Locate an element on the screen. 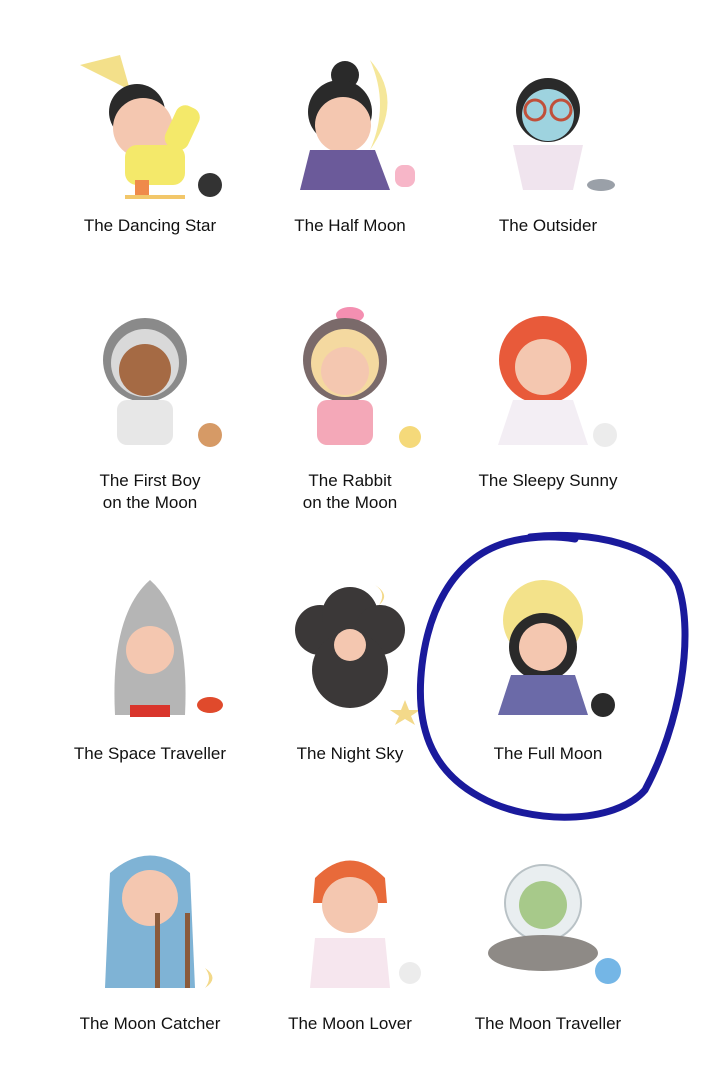  half-moon-figure is located at coordinates (357, 125).